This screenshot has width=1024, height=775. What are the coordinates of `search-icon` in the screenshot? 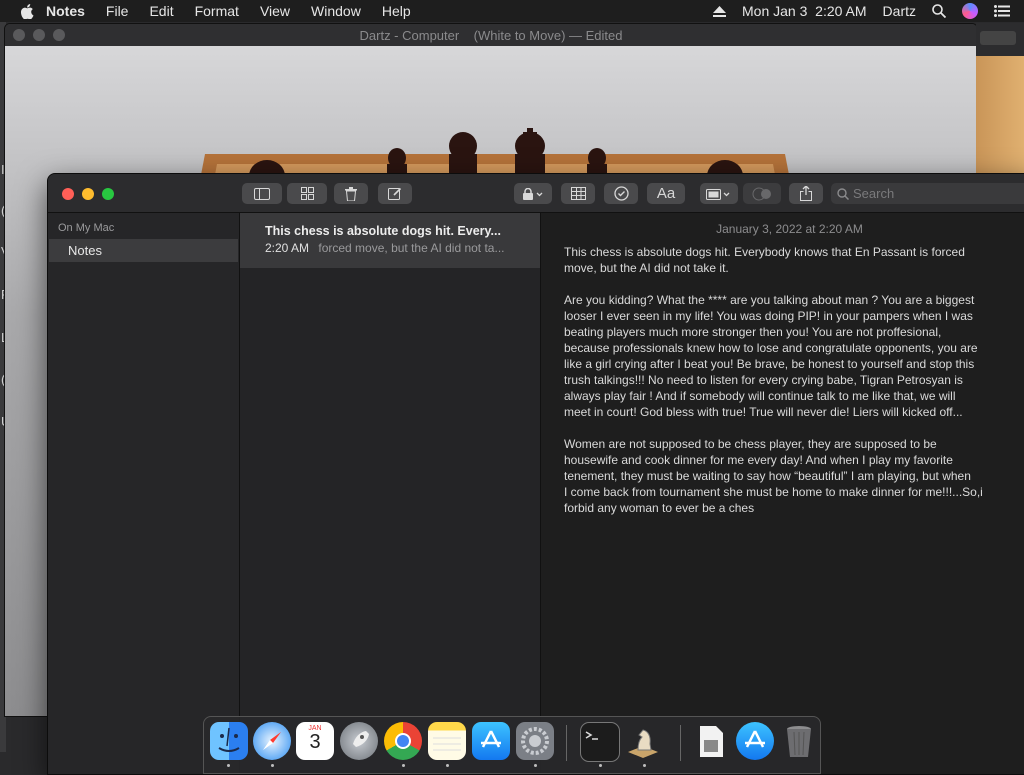 It's located at (843, 193).